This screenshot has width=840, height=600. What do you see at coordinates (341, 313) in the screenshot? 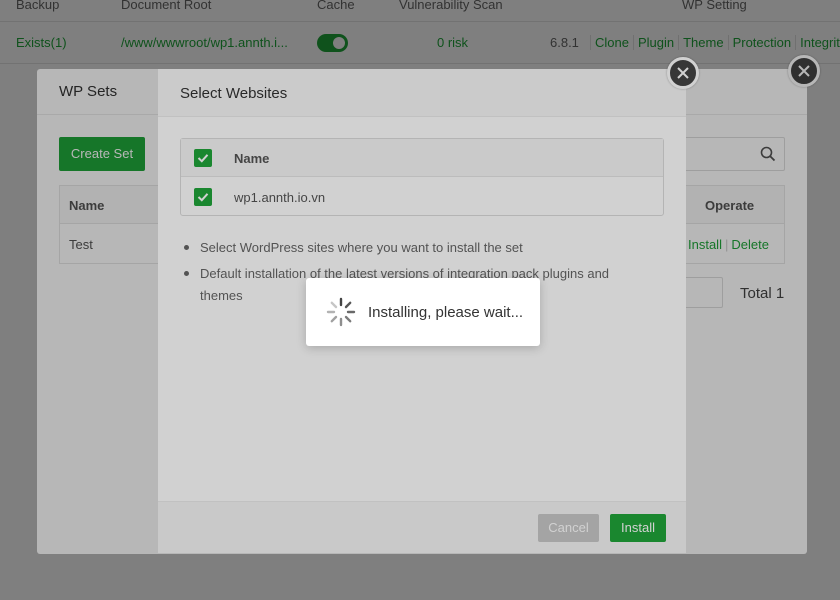
I see `spinner-icon` at bounding box center [341, 313].